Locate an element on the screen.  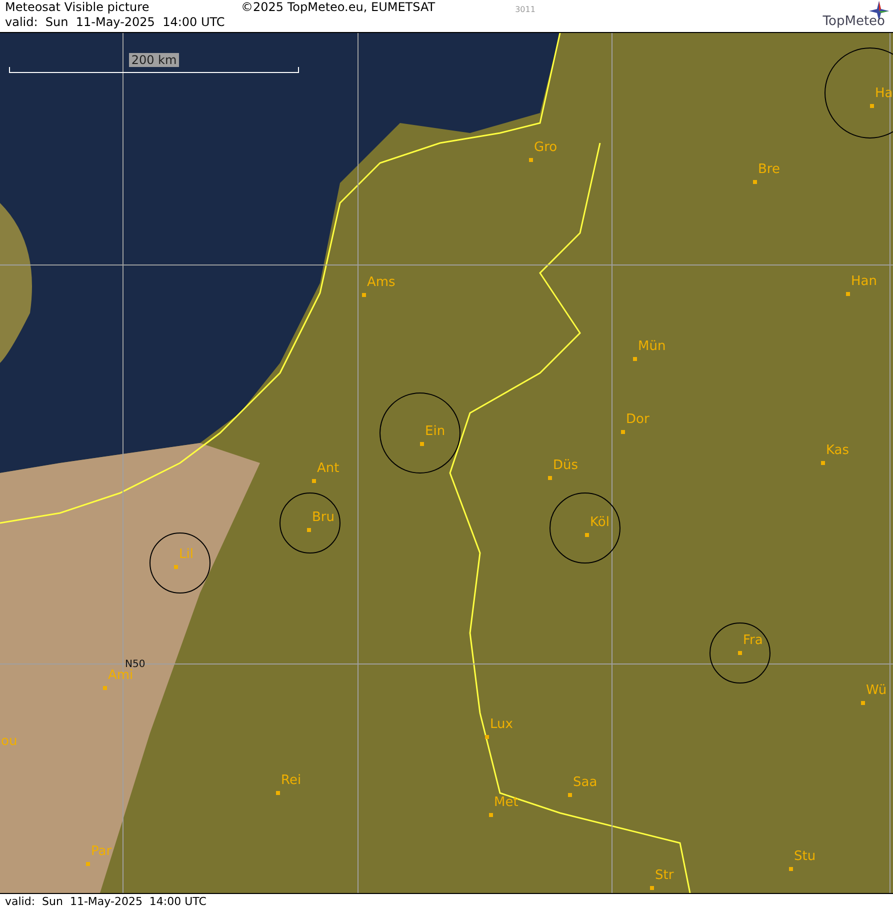
city-label: Rei is located at coordinates (291, 781).